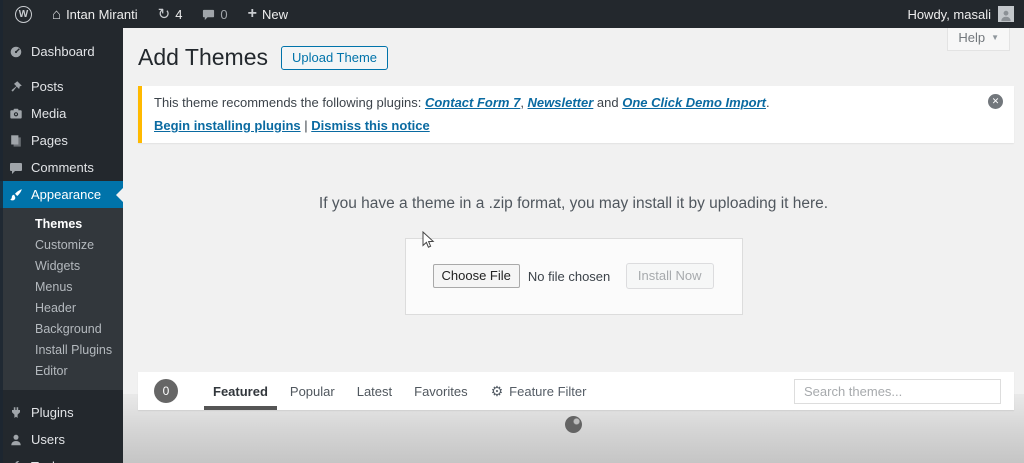 The width and height of the screenshot is (1024, 463). I want to click on howdy-label: Howdy, masali, so click(949, 14).